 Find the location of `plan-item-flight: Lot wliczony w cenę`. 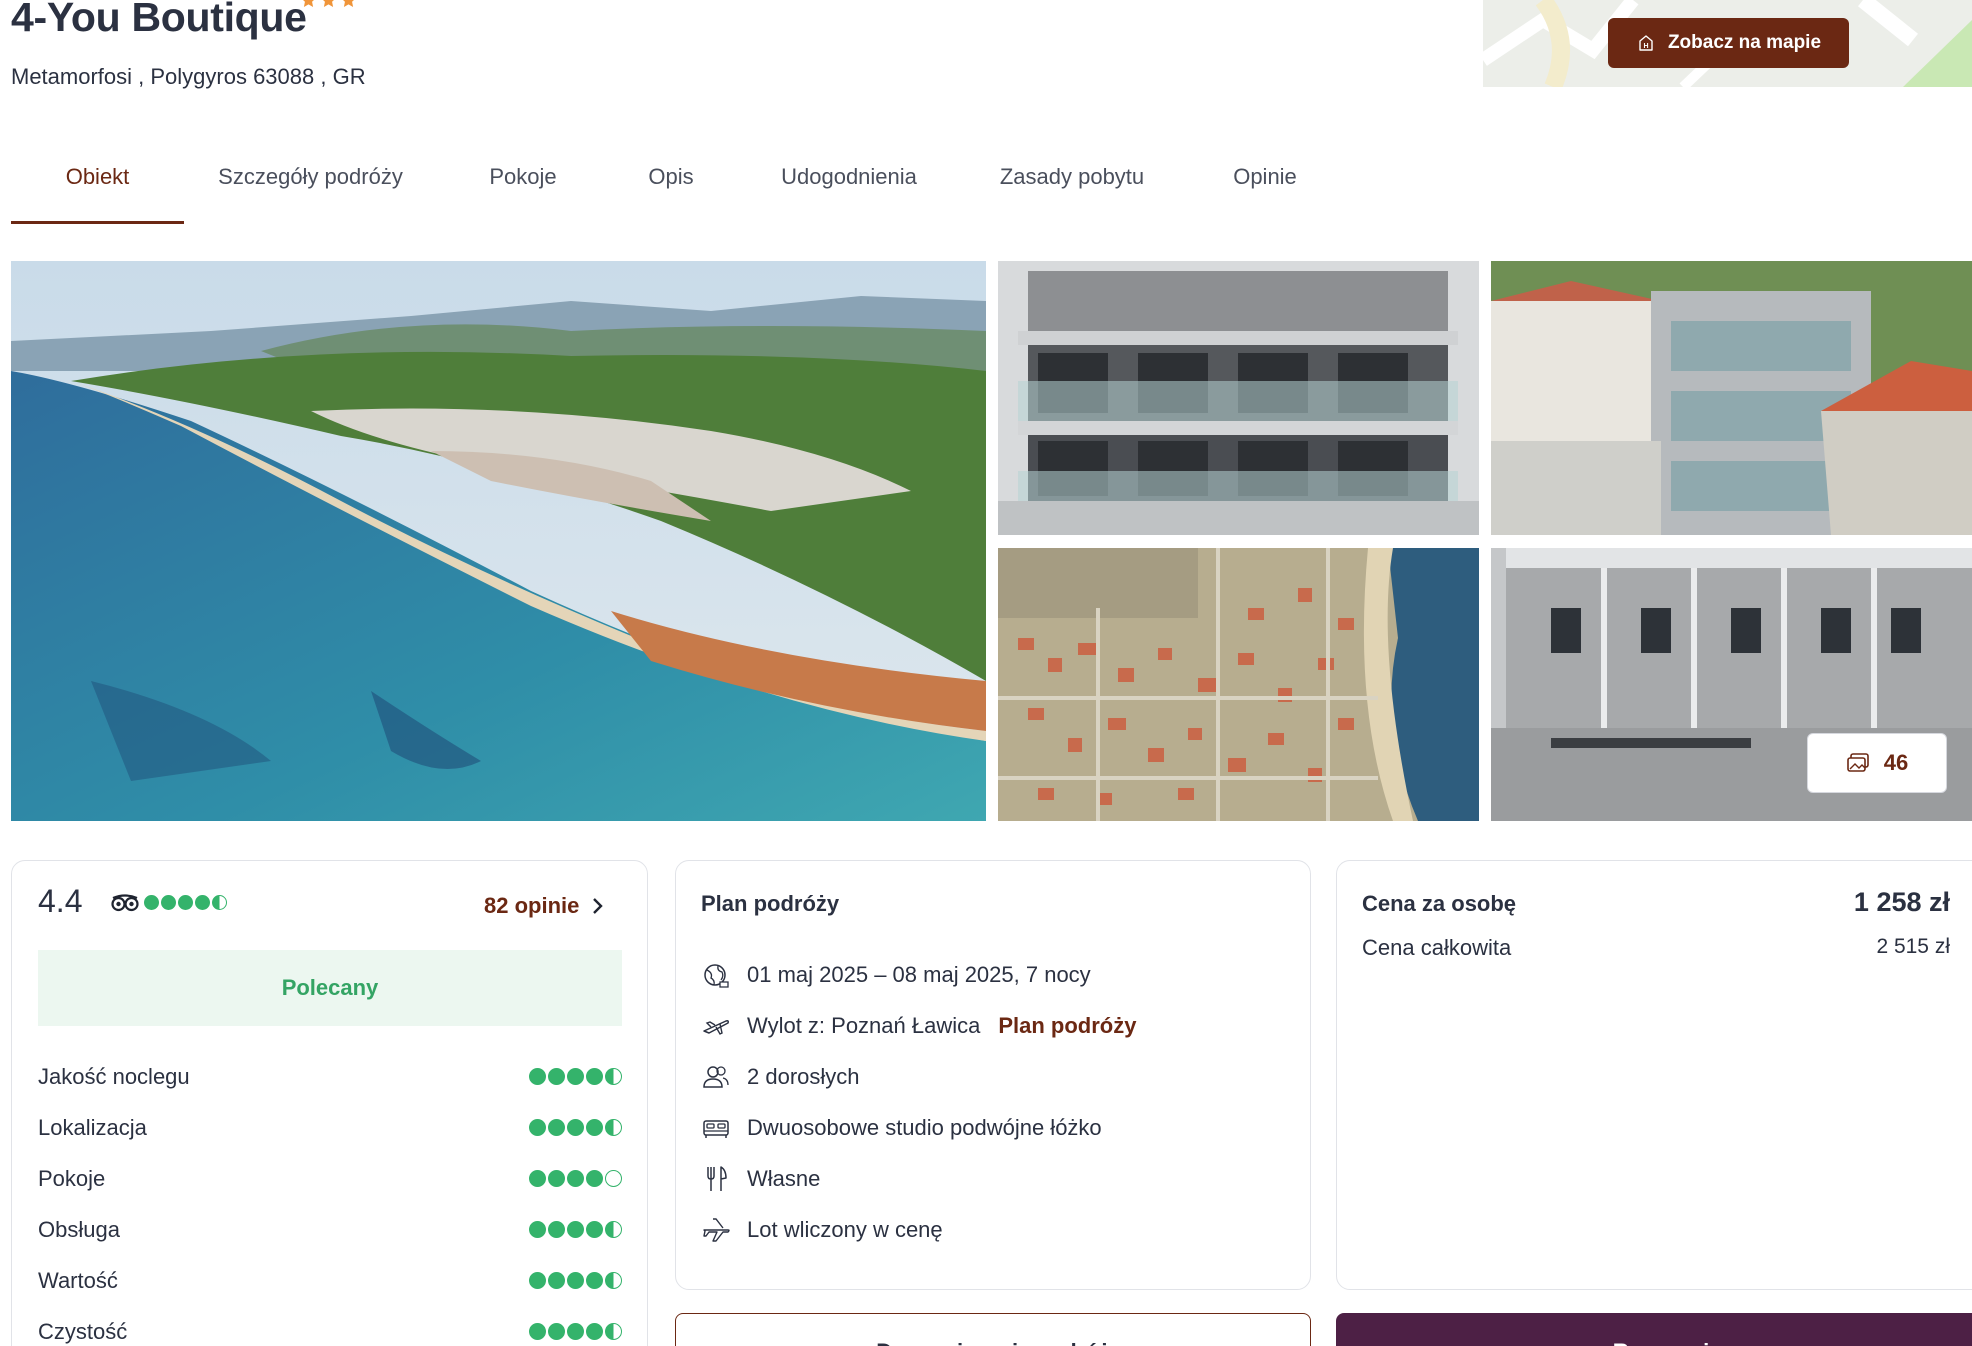

plan-item-flight: Lot wliczony w cenę is located at coordinates (1001, 1229).